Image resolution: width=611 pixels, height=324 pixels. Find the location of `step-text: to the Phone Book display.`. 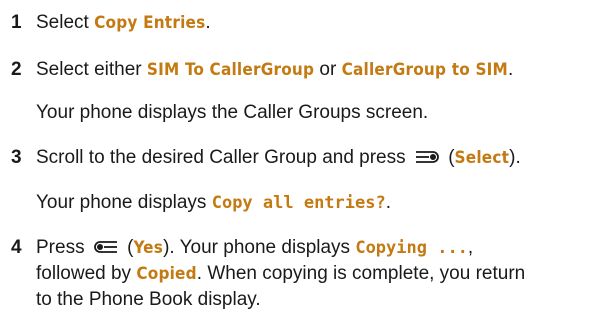

step-text: to the Phone Book display. is located at coordinates (148, 299).